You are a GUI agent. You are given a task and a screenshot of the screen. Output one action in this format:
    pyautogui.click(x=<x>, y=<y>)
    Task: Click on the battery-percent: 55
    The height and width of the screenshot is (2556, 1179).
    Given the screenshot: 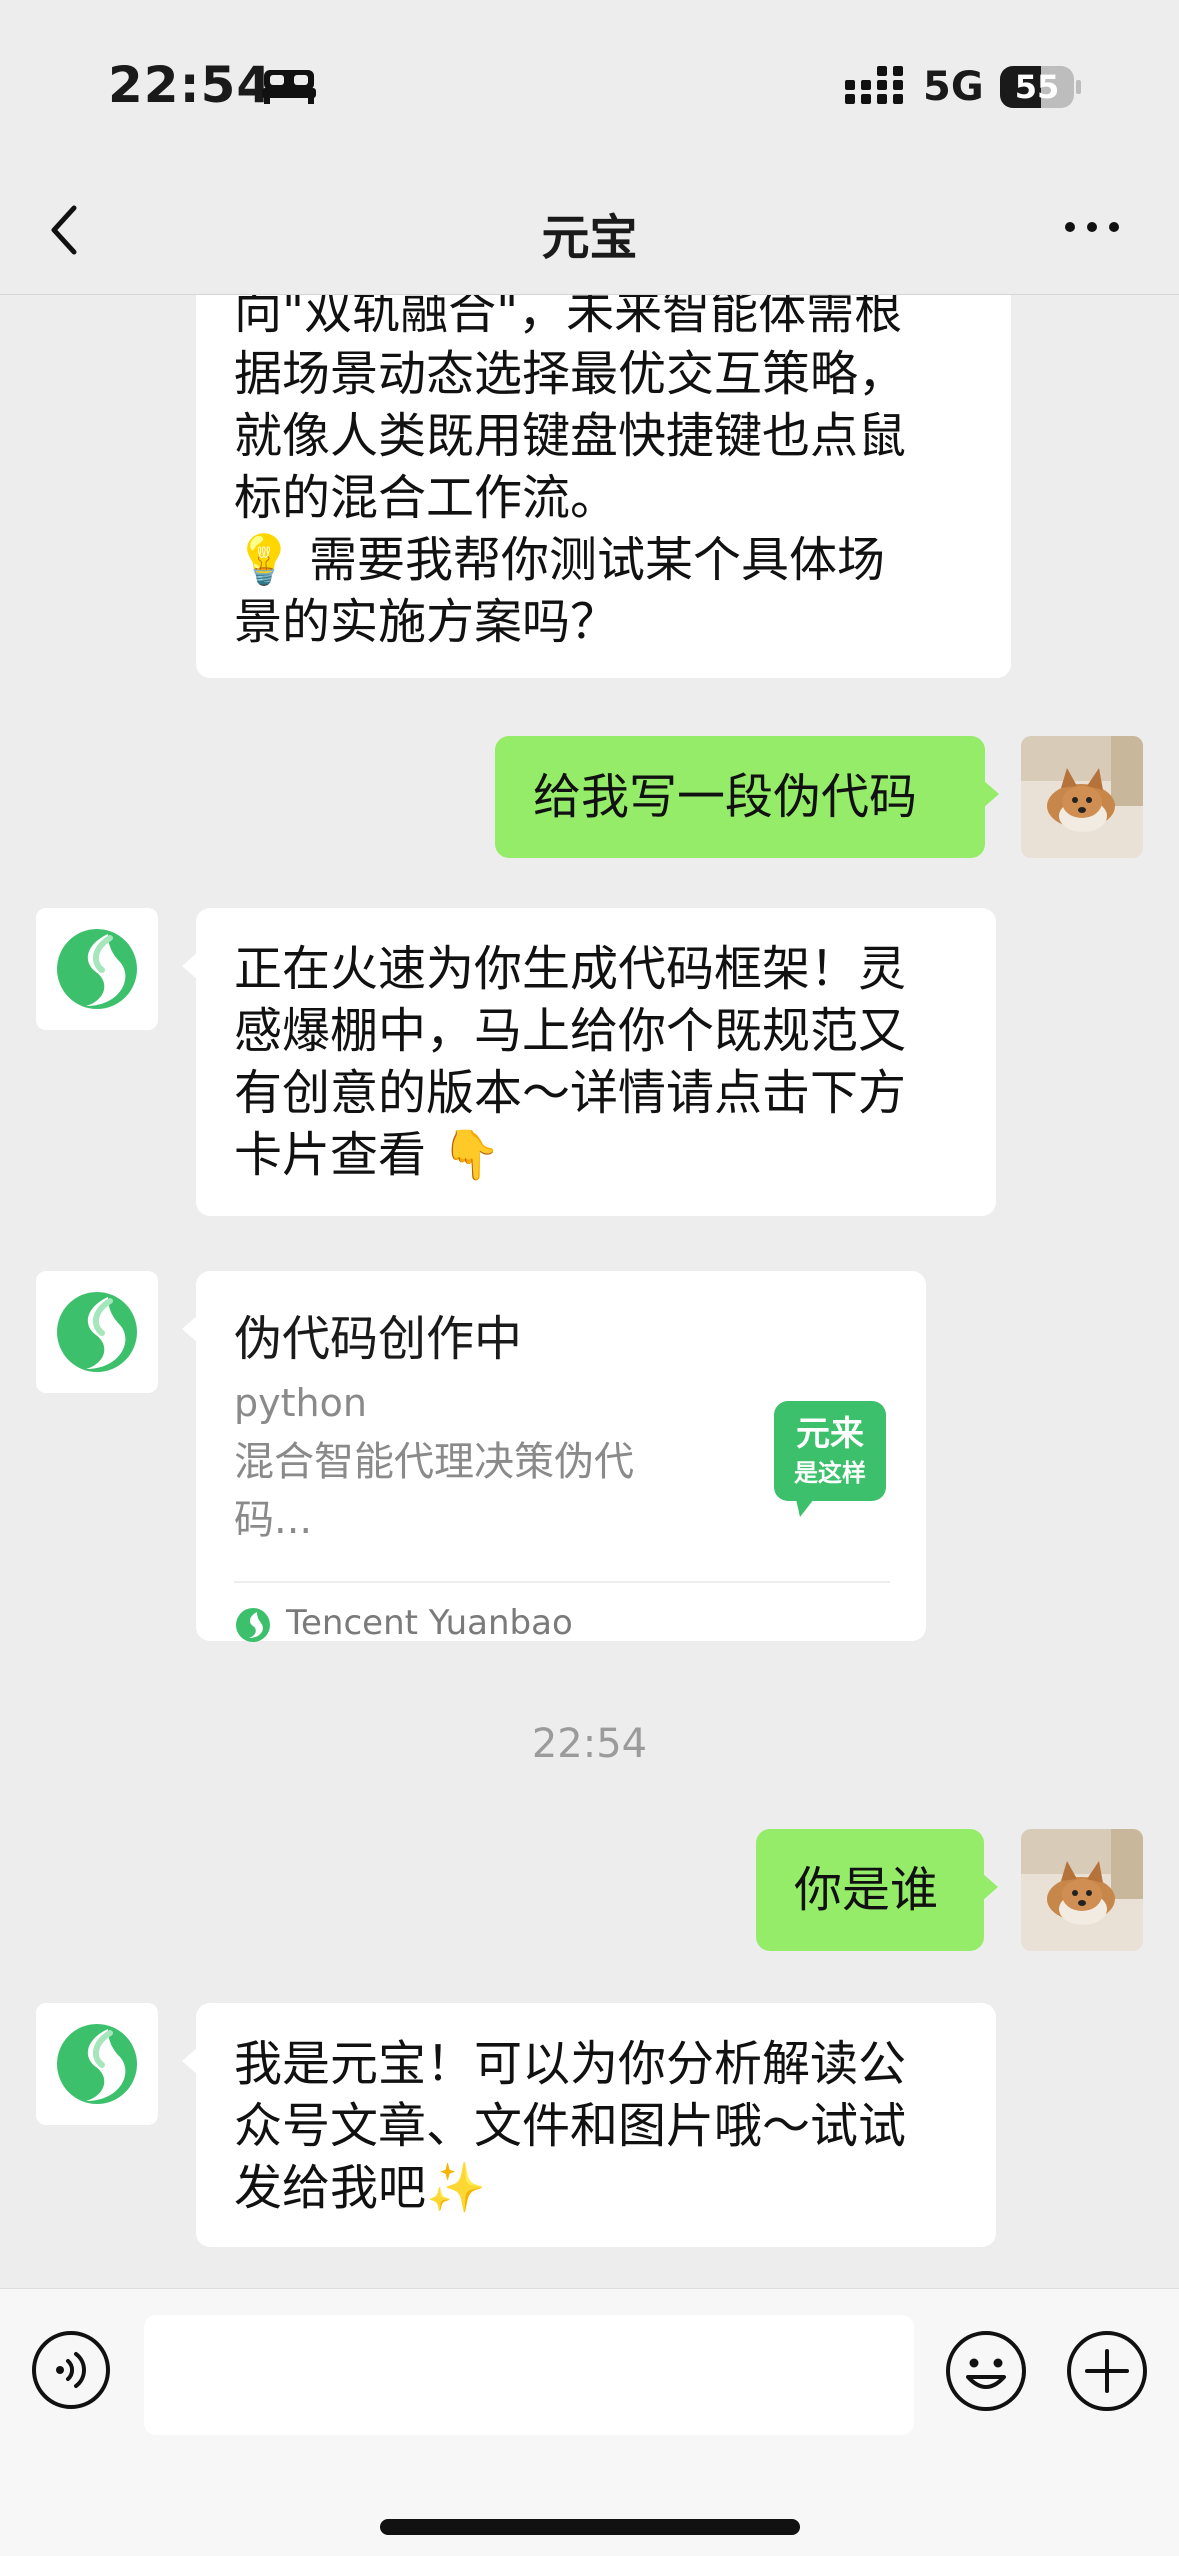 What is the action you would take?
    pyautogui.click(x=1037, y=87)
    